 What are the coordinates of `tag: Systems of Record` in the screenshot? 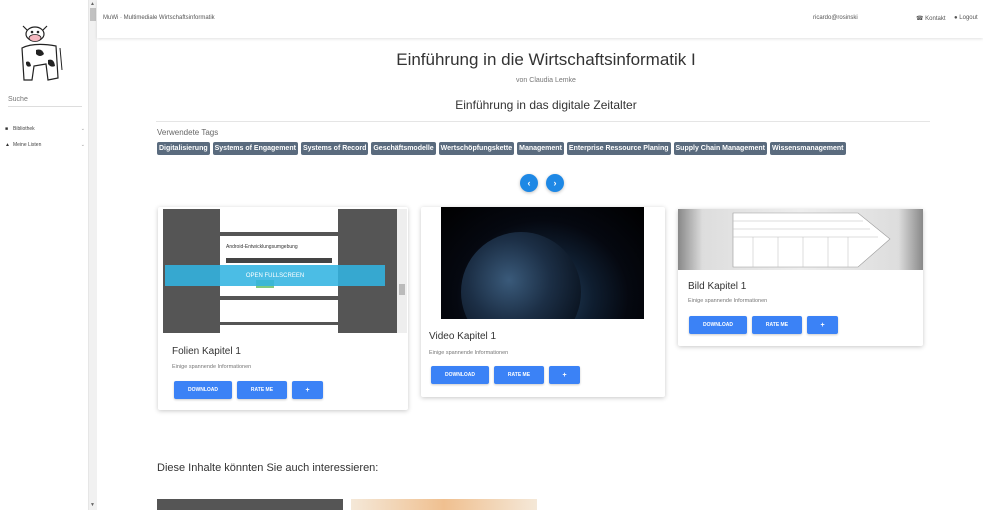 It's located at (334, 148).